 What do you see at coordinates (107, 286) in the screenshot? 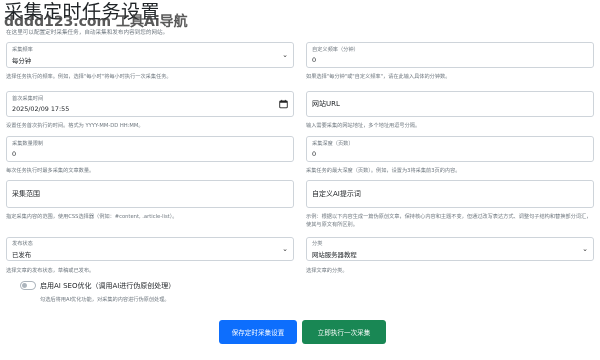
I see `seo-toggle-label: 启用AI SEO优化（调用AI进行伪原创处理）` at bounding box center [107, 286].